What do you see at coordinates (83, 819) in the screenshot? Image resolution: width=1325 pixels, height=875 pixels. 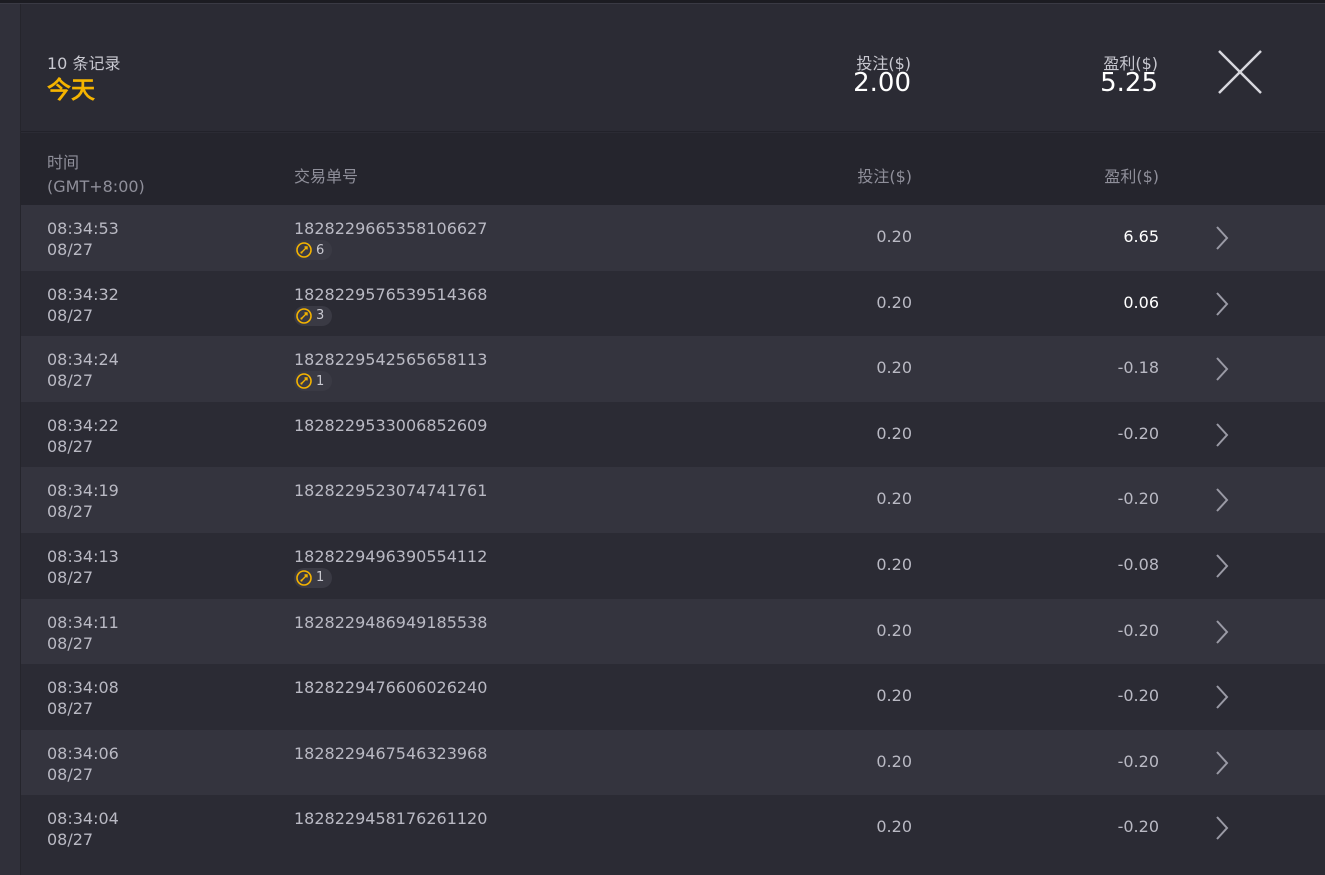 I see `row-time: 08:34:04` at bounding box center [83, 819].